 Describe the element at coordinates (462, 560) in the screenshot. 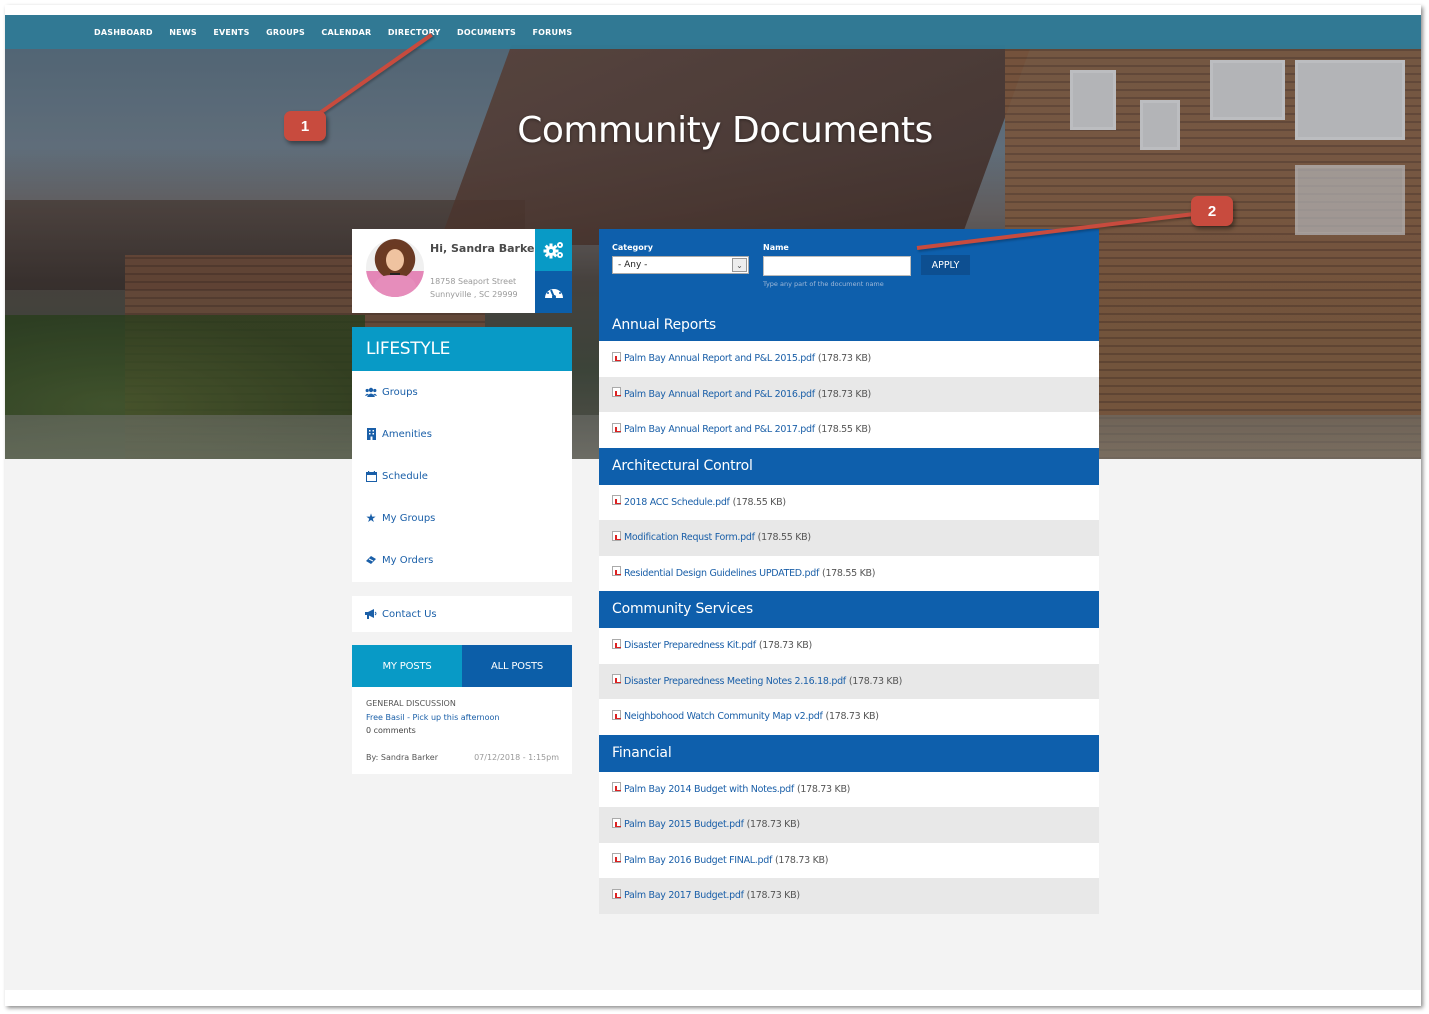

I see `sidebar-item-my-orders: My Orders` at that location.